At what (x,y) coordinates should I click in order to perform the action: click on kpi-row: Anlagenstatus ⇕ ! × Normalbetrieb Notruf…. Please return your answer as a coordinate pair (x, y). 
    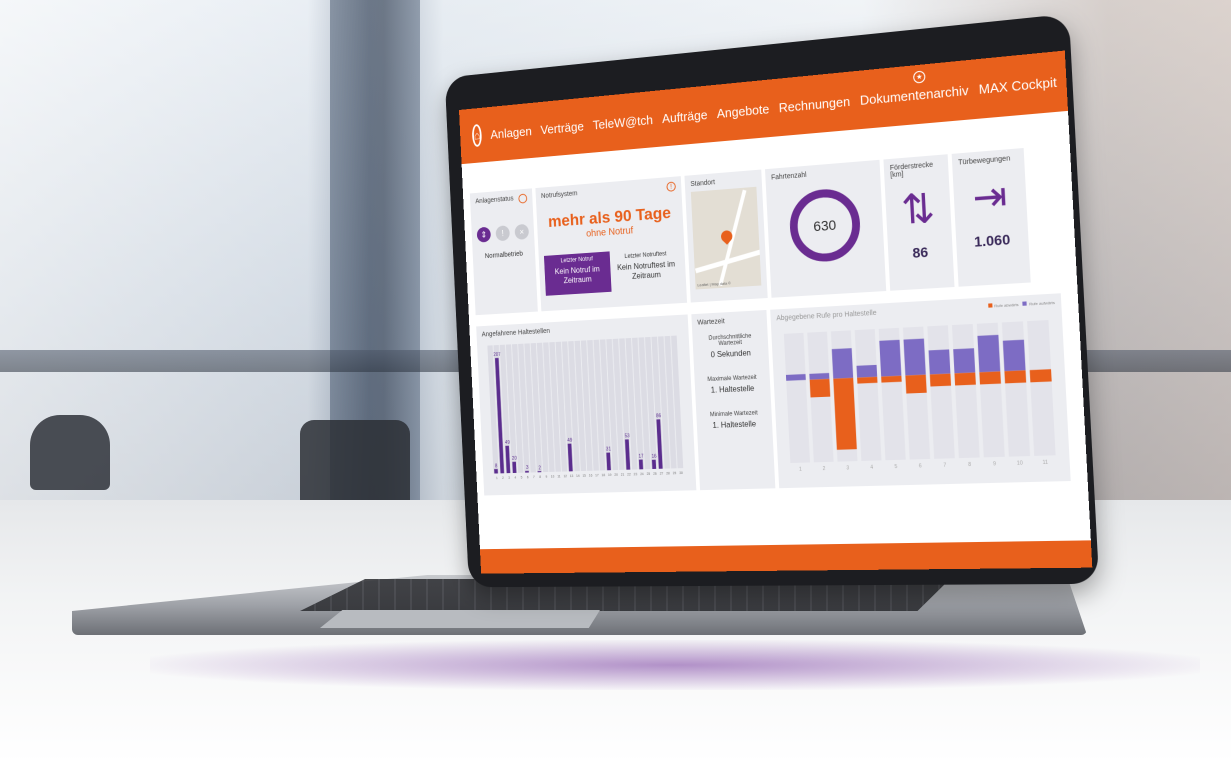
    Looking at the image, I should click on (769, 230).